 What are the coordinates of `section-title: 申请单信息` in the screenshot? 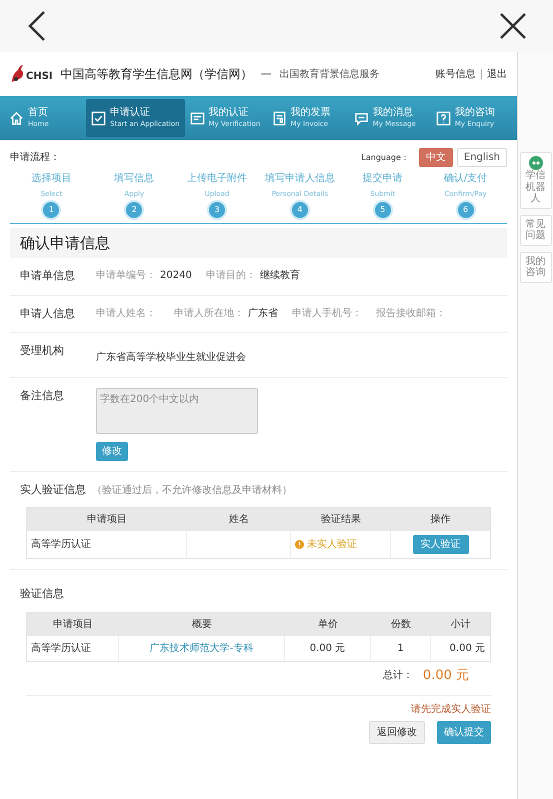 It's located at (48, 276).